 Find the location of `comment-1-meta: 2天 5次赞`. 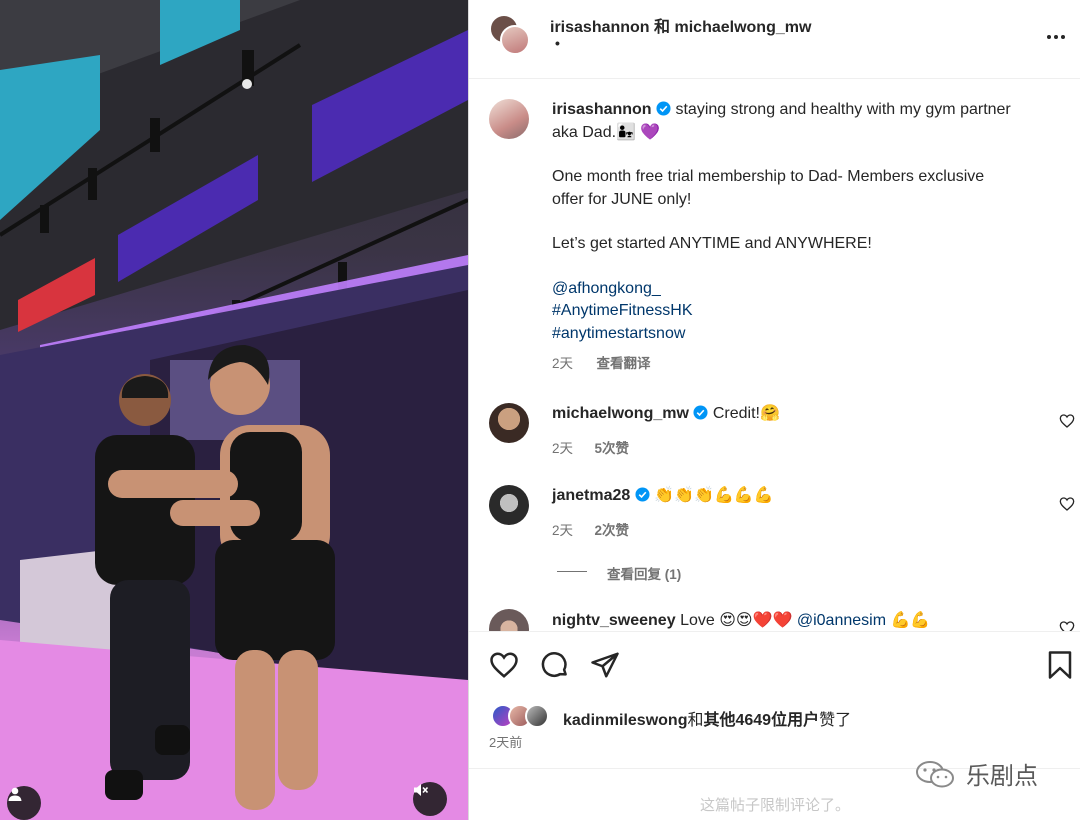

comment-1-meta: 2天 5次赞 is located at coordinates (590, 447).